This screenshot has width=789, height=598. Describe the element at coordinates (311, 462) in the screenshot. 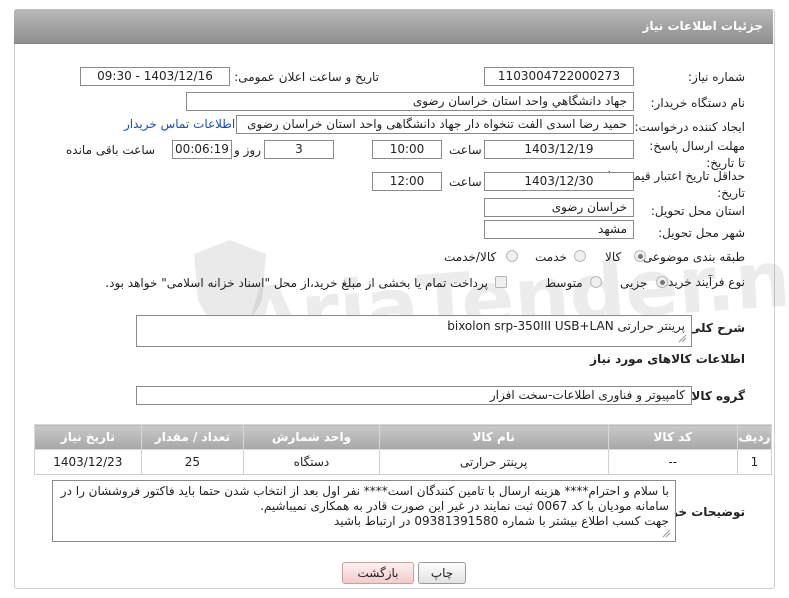

I see `cell-unit: دستگاه` at that location.